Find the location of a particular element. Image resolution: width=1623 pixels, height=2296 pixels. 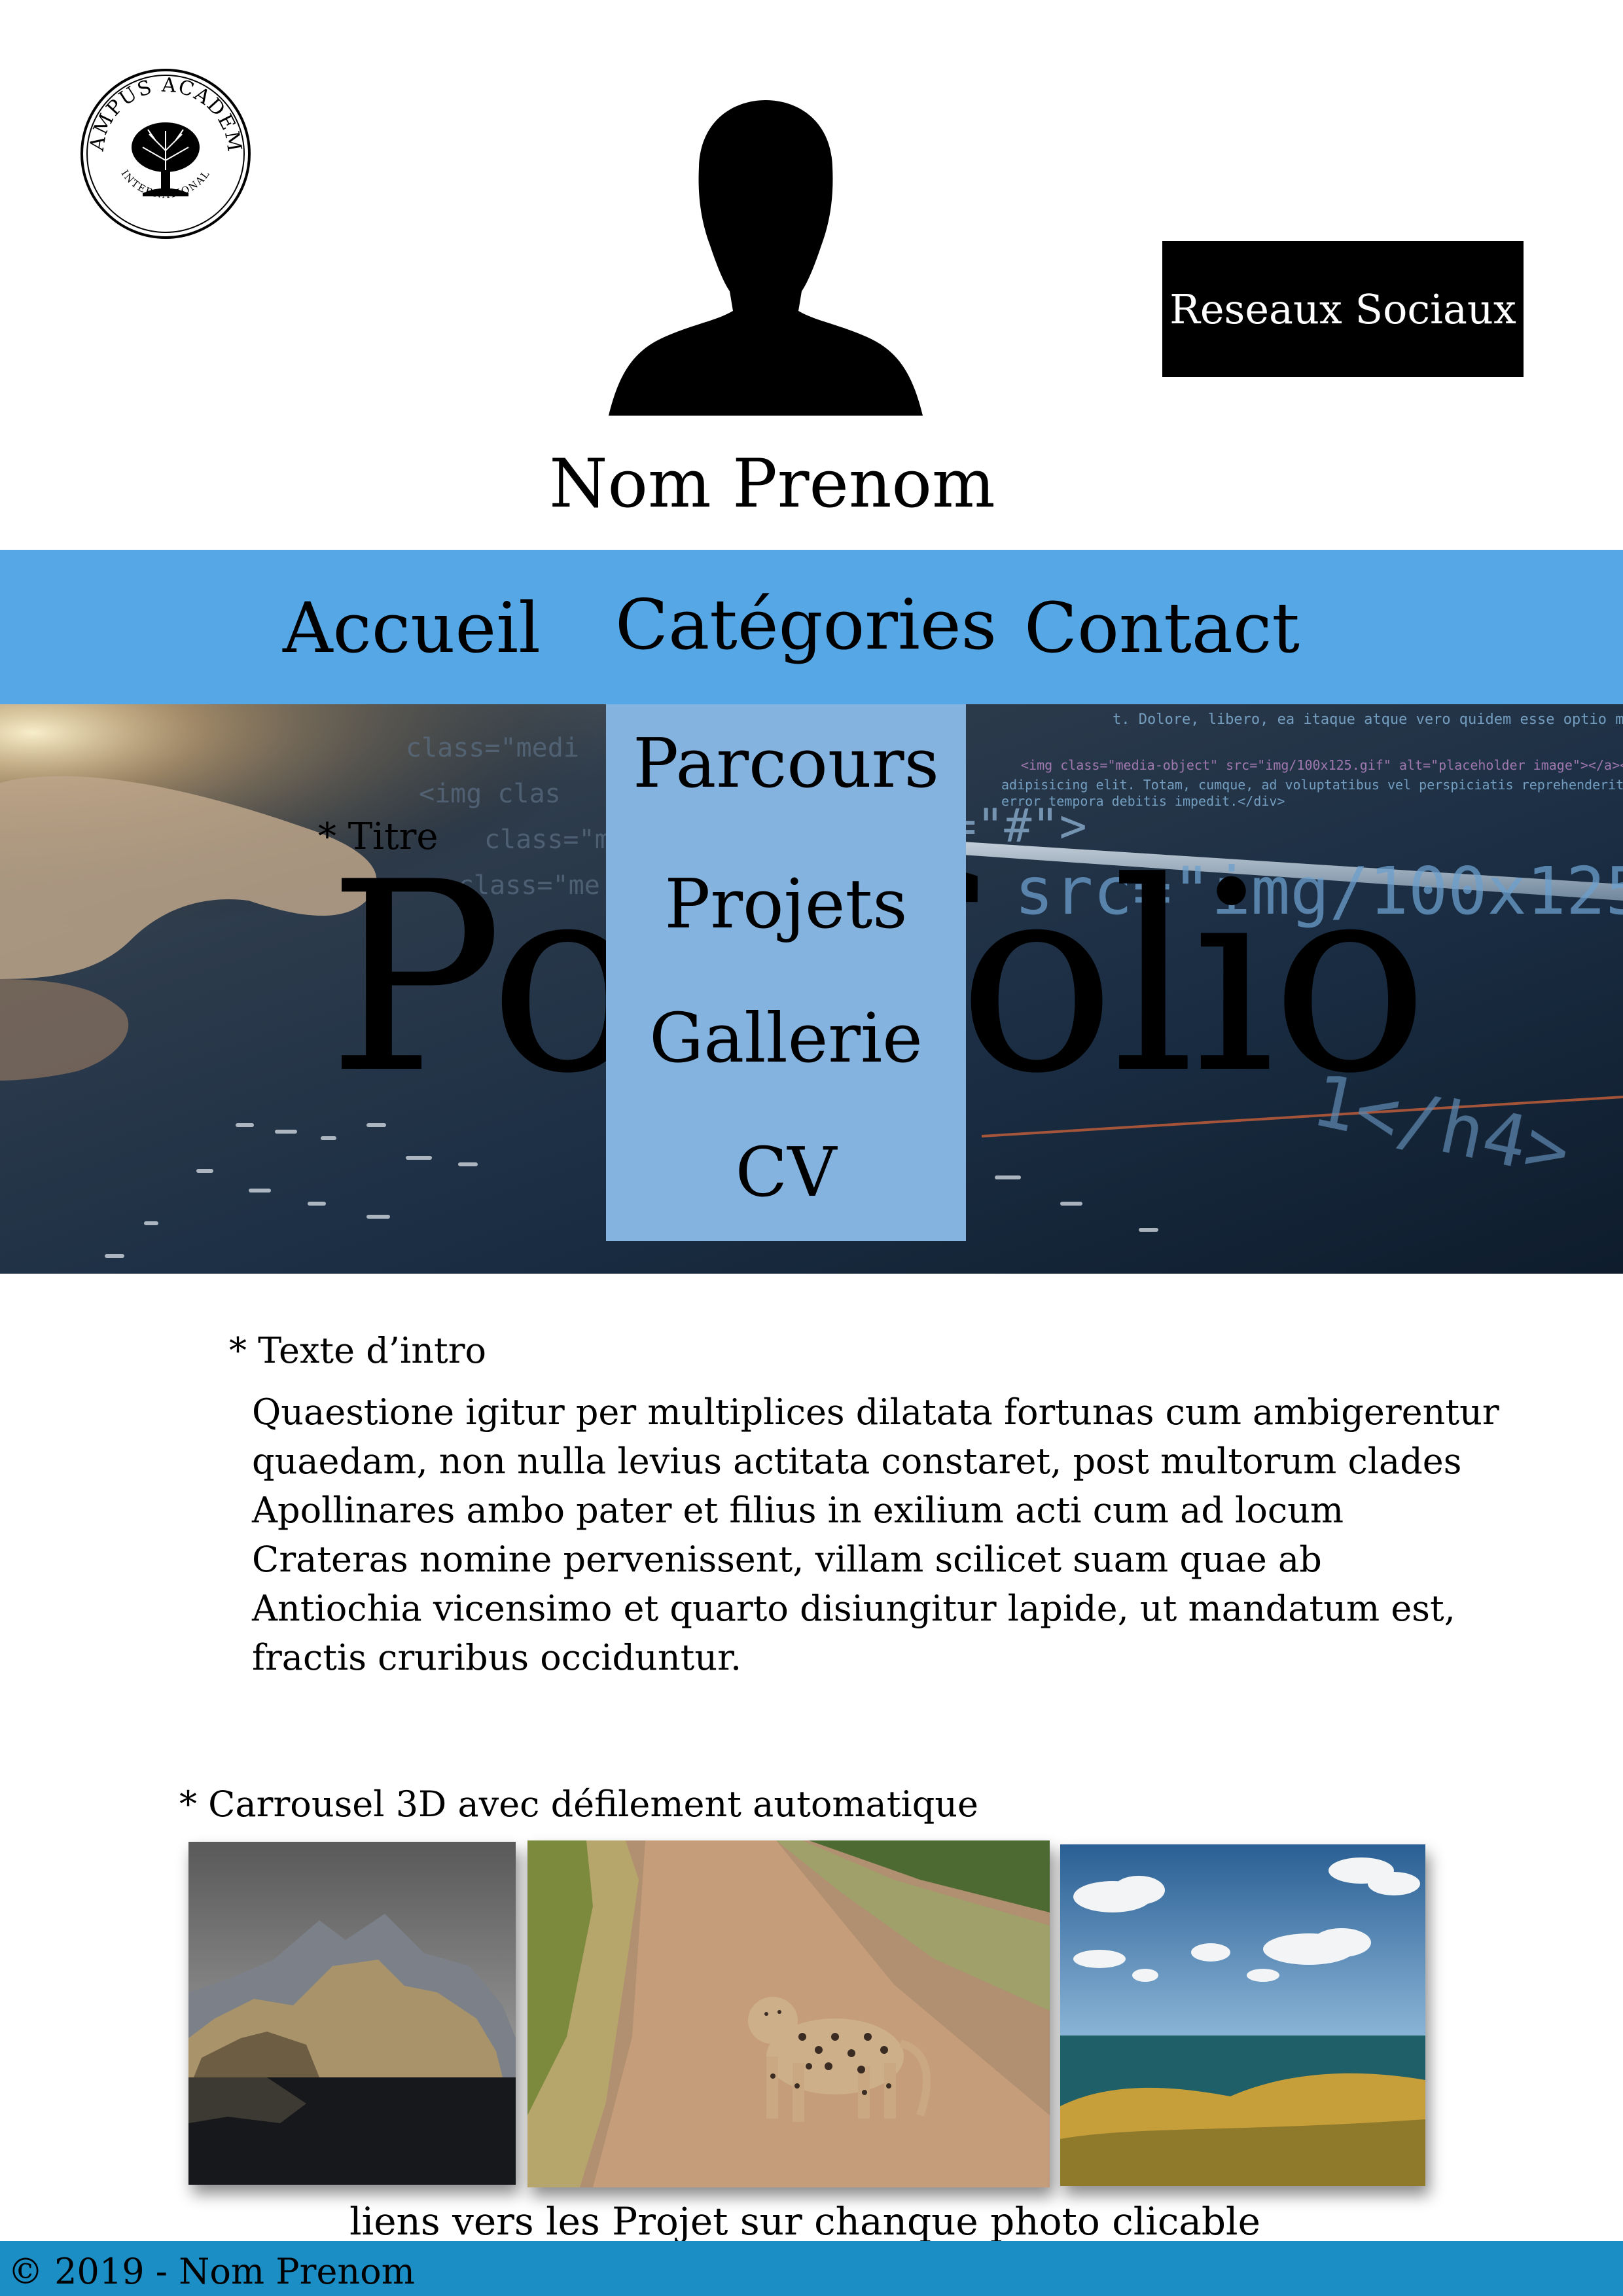

person-silhouette-icon is located at coordinates (766, 258).